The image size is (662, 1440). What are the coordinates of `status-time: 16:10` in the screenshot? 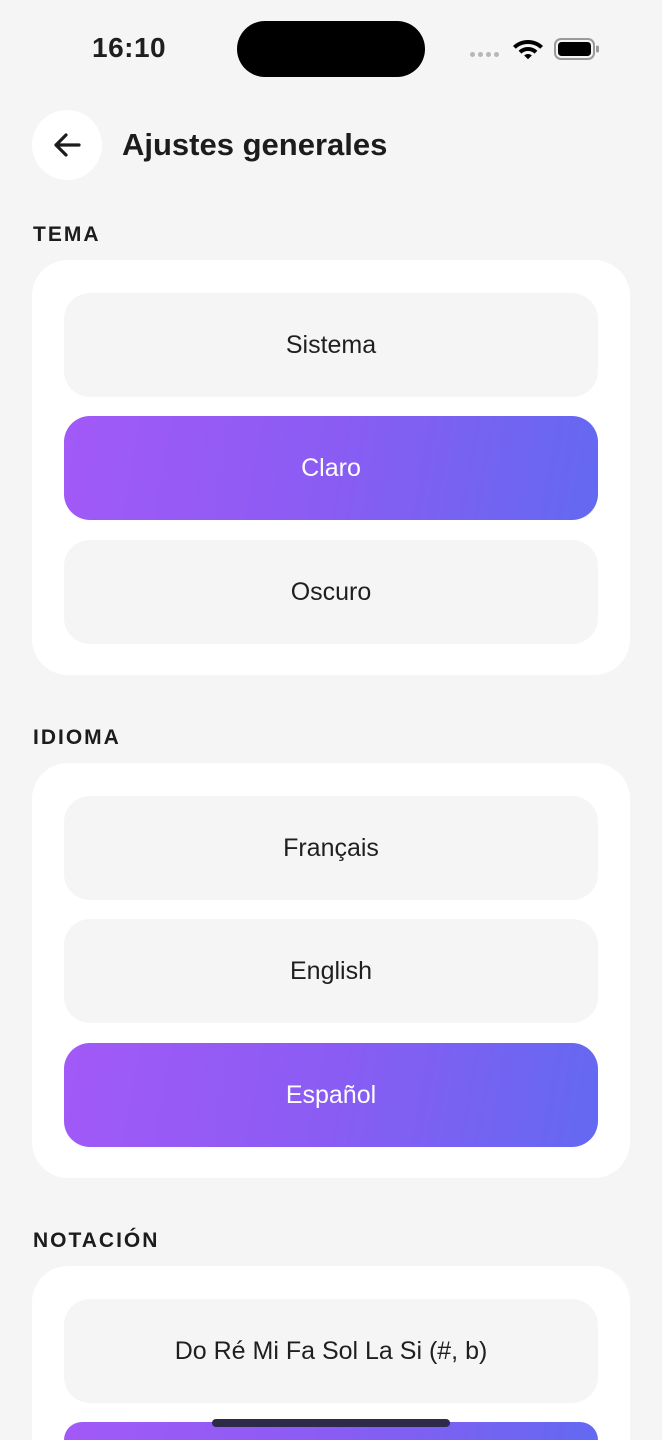 It's located at (129, 47).